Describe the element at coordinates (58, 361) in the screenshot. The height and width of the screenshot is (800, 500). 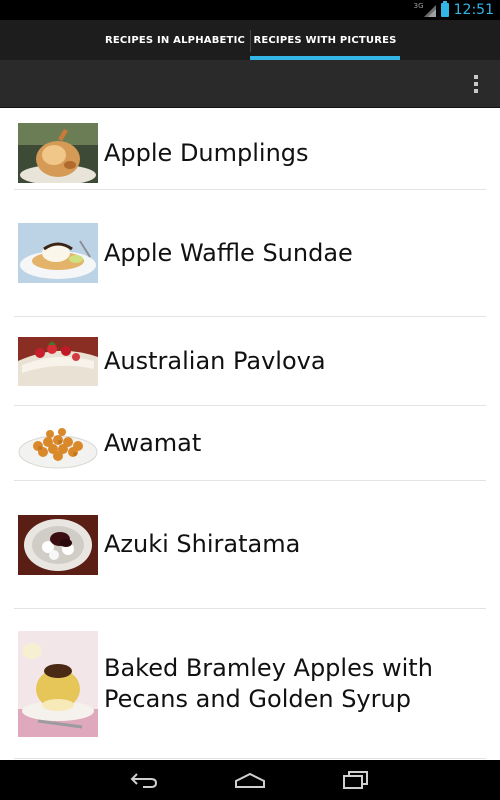
I see `australian-pavlova-photo` at that location.